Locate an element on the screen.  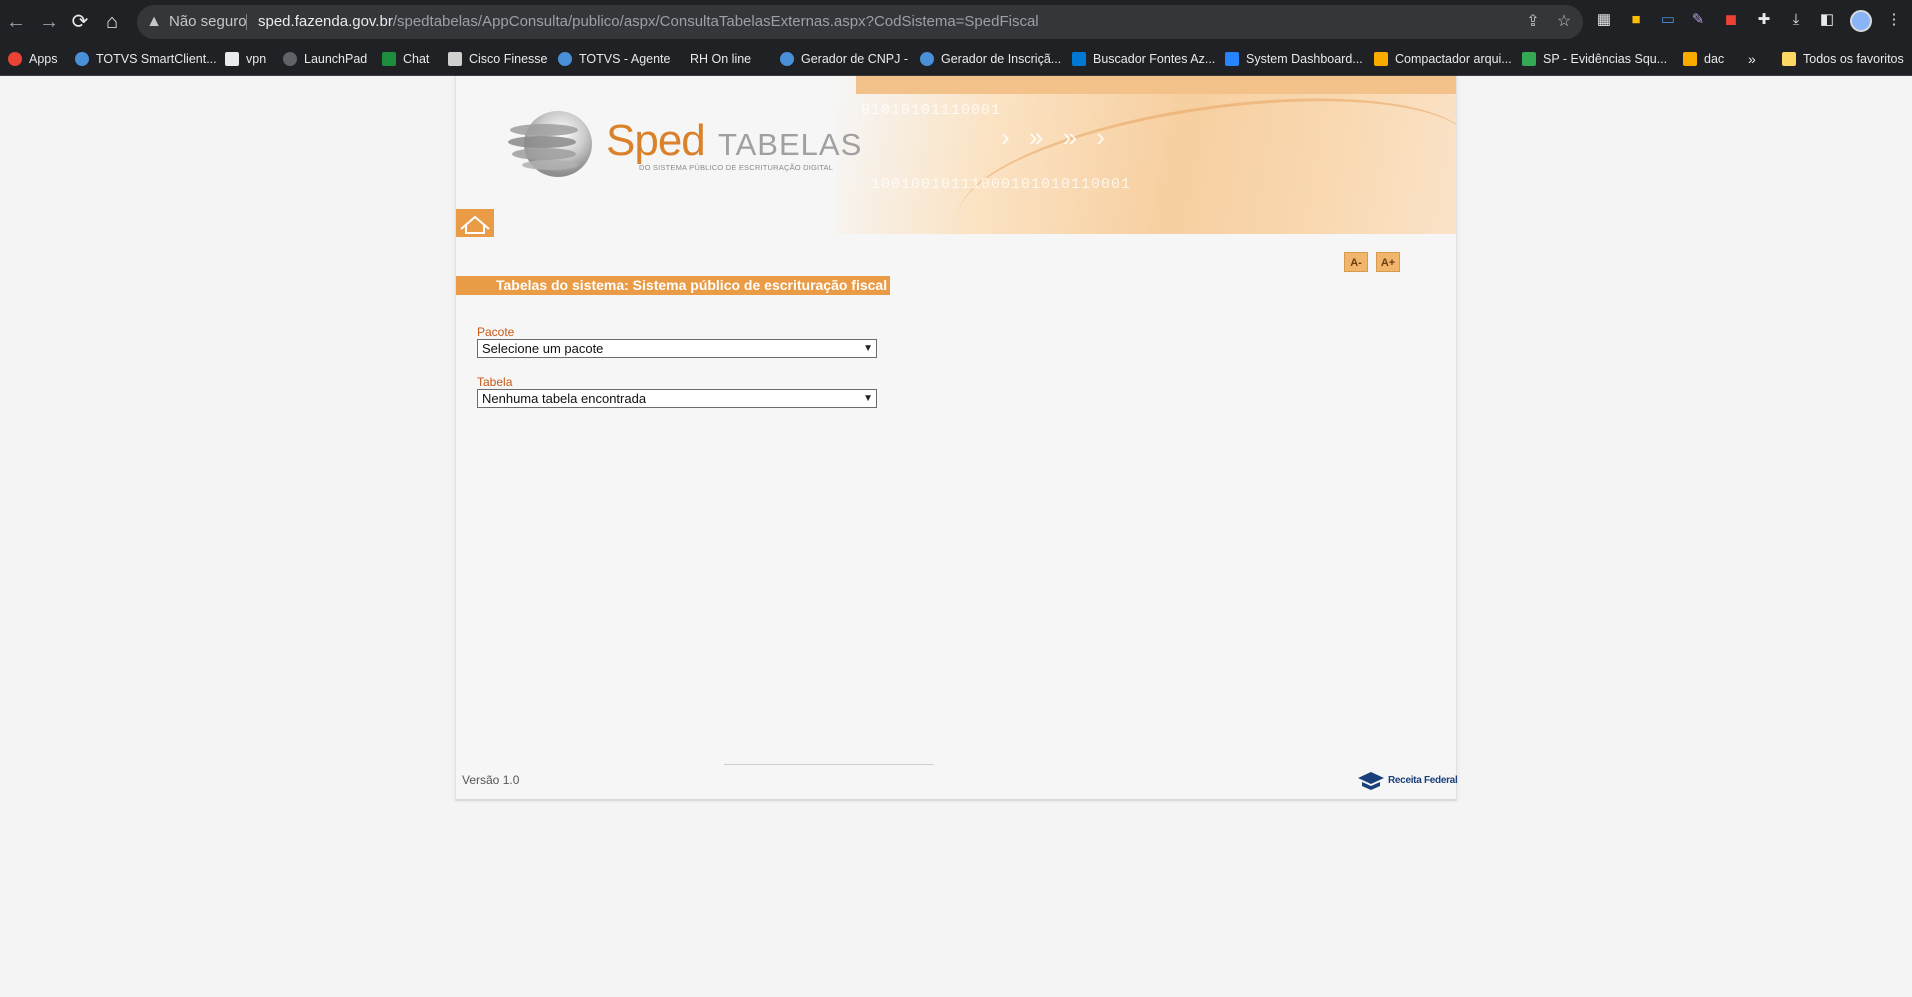
bookmark-label: Chat is located at coordinates (416, 59).